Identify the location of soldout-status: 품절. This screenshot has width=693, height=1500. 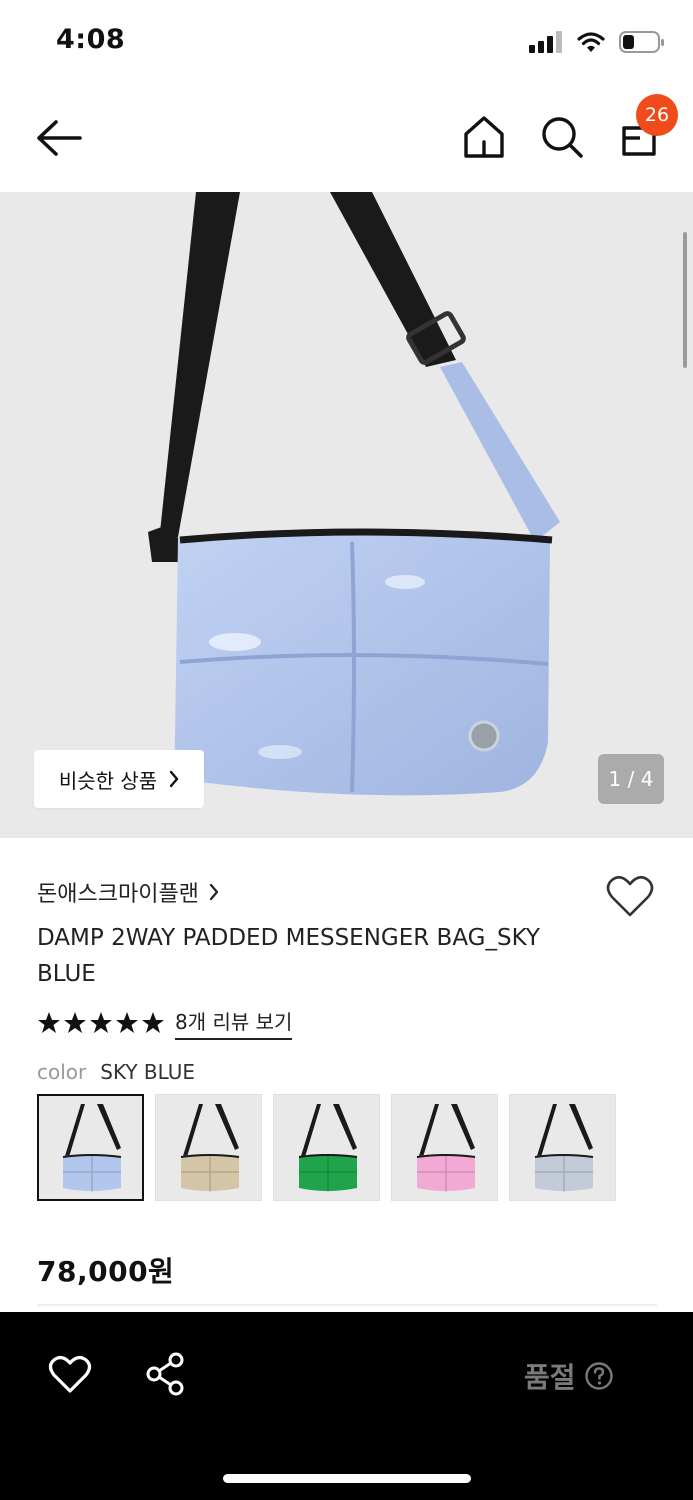
(569, 1376).